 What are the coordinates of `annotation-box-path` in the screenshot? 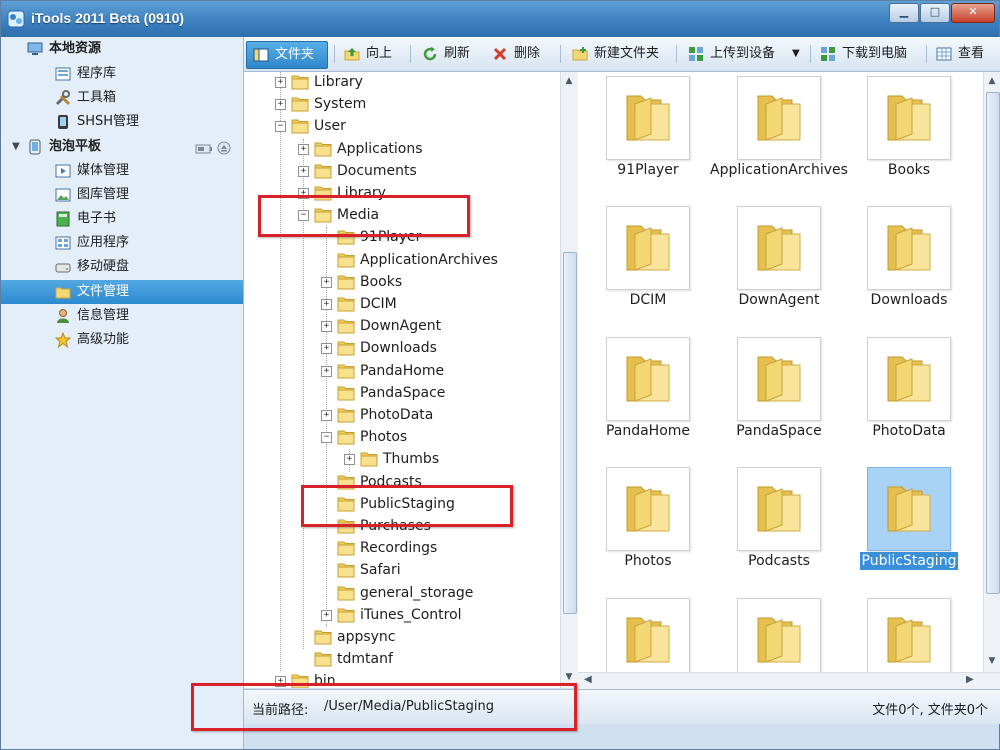 It's located at (384, 707).